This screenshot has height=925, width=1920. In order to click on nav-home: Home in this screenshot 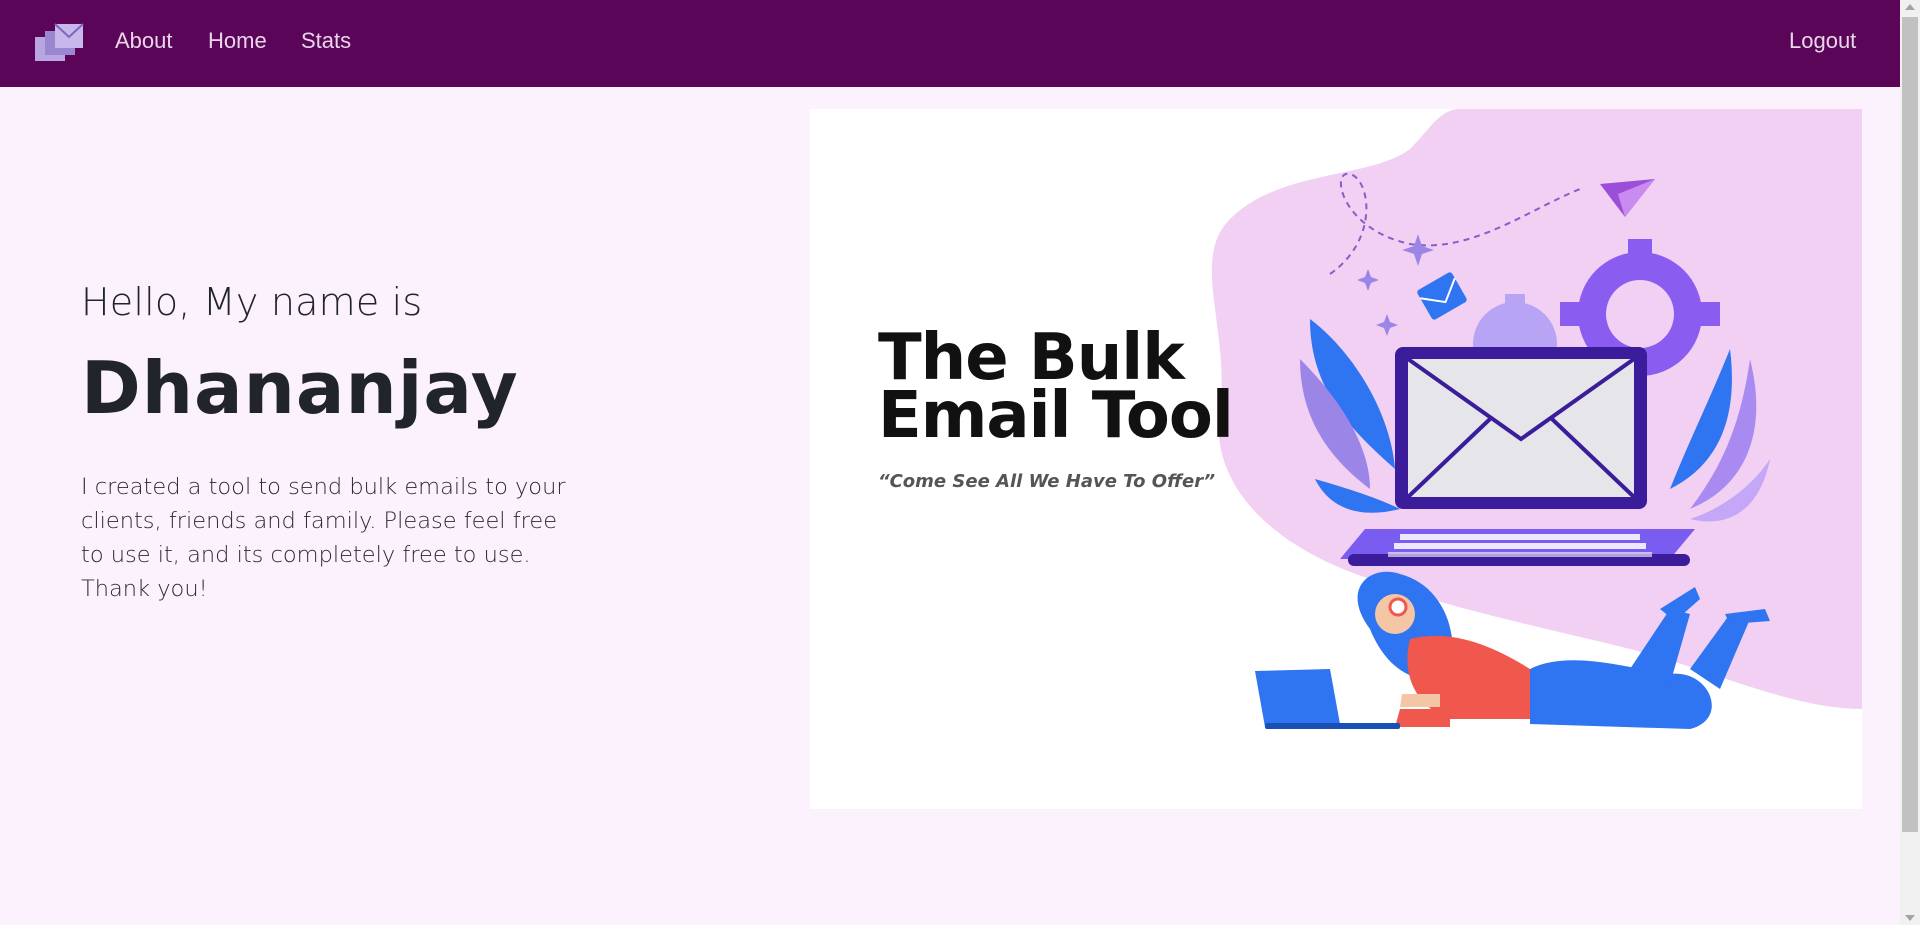, I will do `click(237, 41)`.